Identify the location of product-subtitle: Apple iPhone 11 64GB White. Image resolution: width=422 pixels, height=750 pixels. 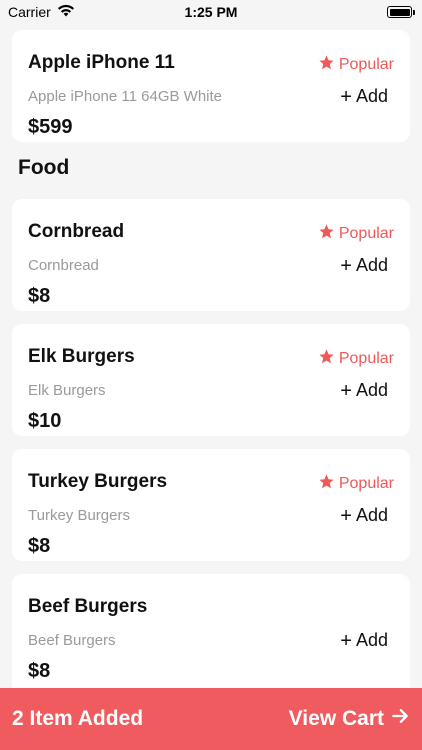
(125, 96).